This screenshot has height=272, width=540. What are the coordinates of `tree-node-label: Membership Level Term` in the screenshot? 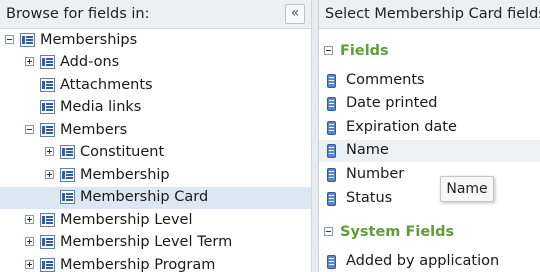 It's located at (146, 242).